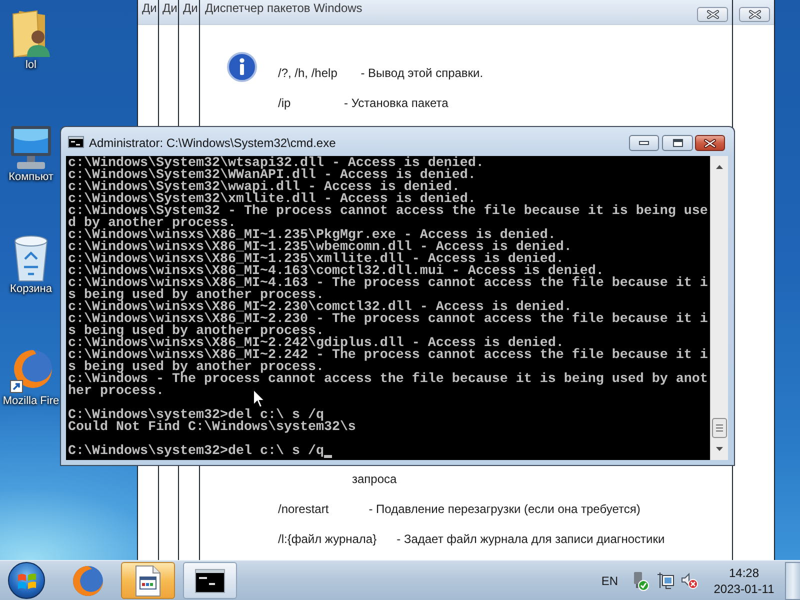 The height and width of the screenshot is (600, 800). Describe the element at coordinates (719, 167) in the screenshot. I see `scroll-up-arrow-icon` at that location.